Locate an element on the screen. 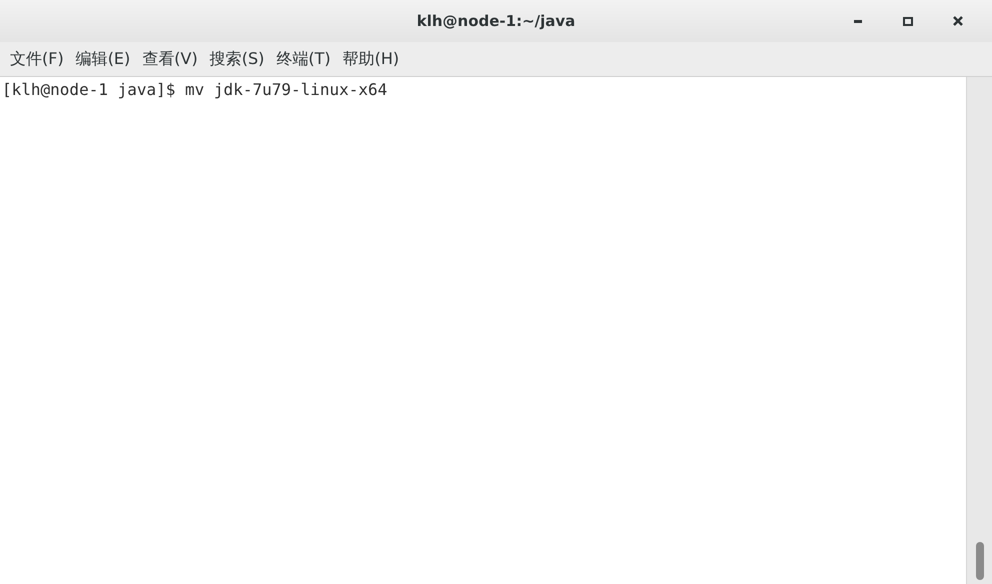 The image size is (992, 584). menu-item: 查看(V) is located at coordinates (170, 59).